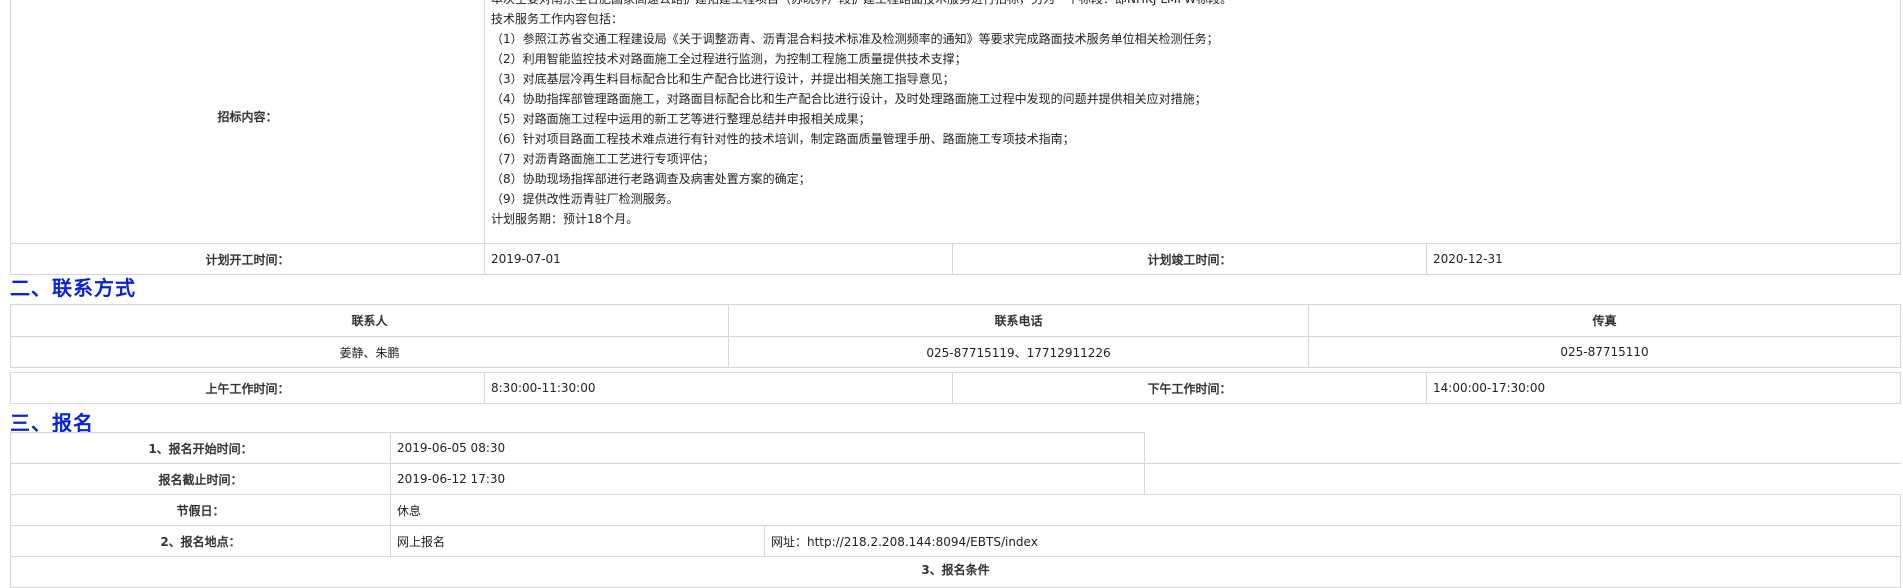 The width and height of the screenshot is (1903, 588). I want to click on bid-content-line: （7）对沥青路面施工工艺进行专项评估；, so click(603, 159).